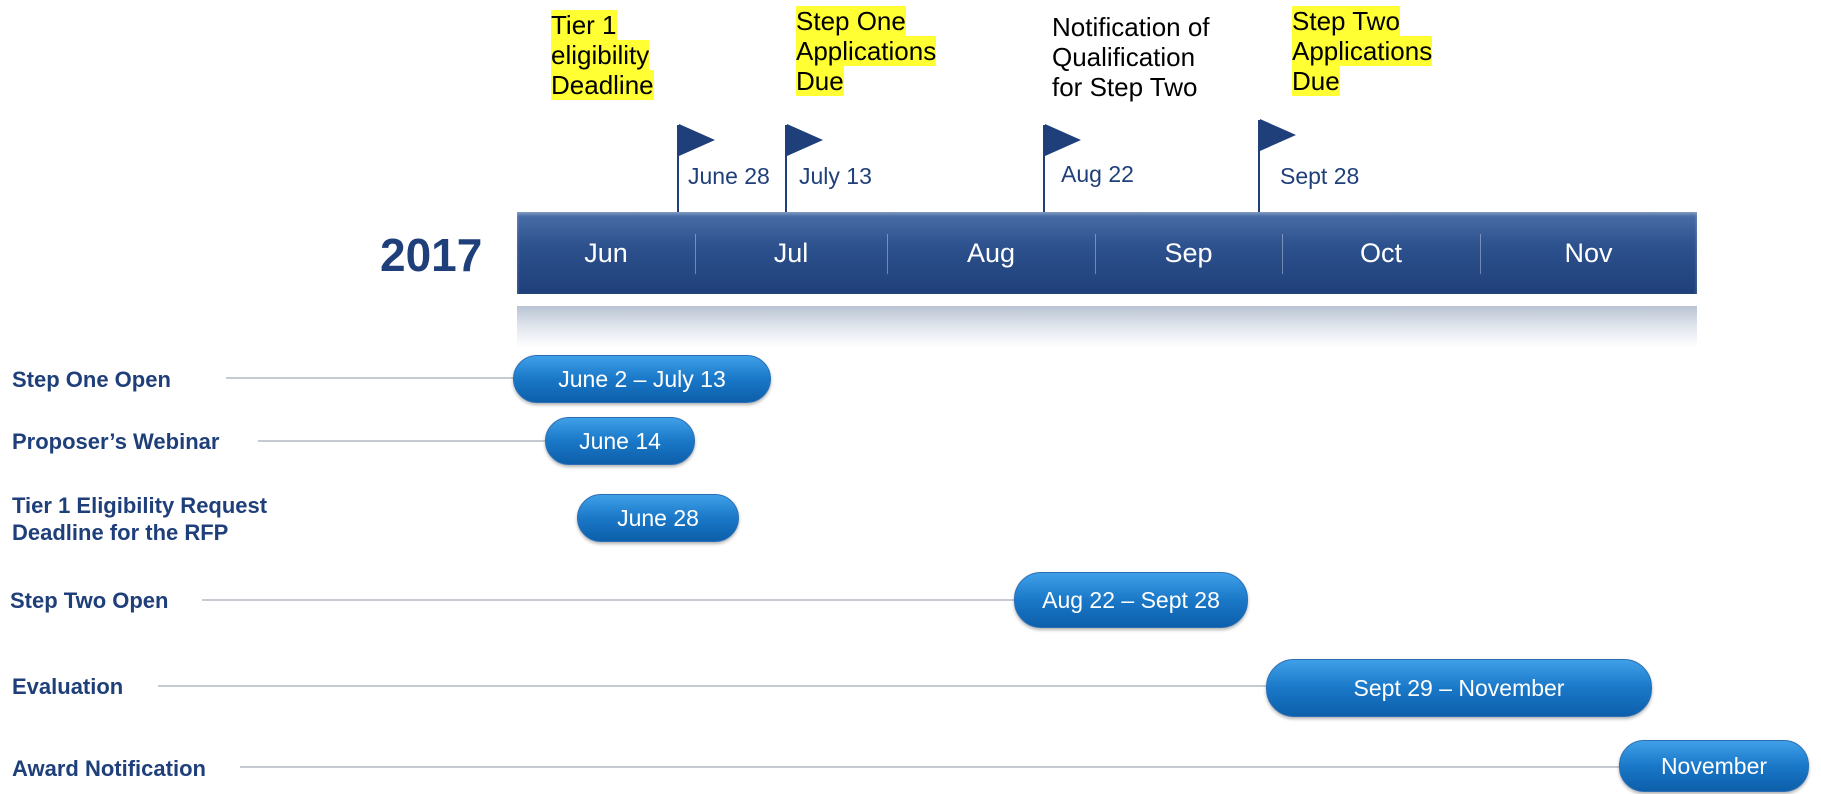 The height and width of the screenshot is (794, 1821). Describe the element at coordinates (109, 768) in the screenshot. I see `row-label-award: Award Notification` at that location.